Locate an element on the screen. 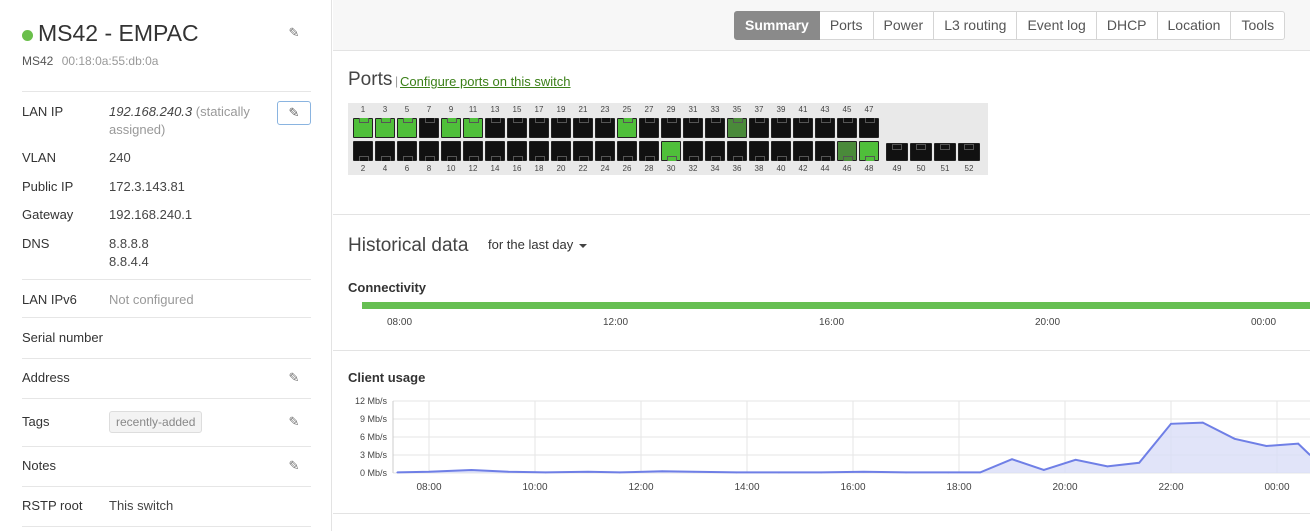 The image size is (1310, 531). tab-l3-routing: L3 routing is located at coordinates (976, 25).